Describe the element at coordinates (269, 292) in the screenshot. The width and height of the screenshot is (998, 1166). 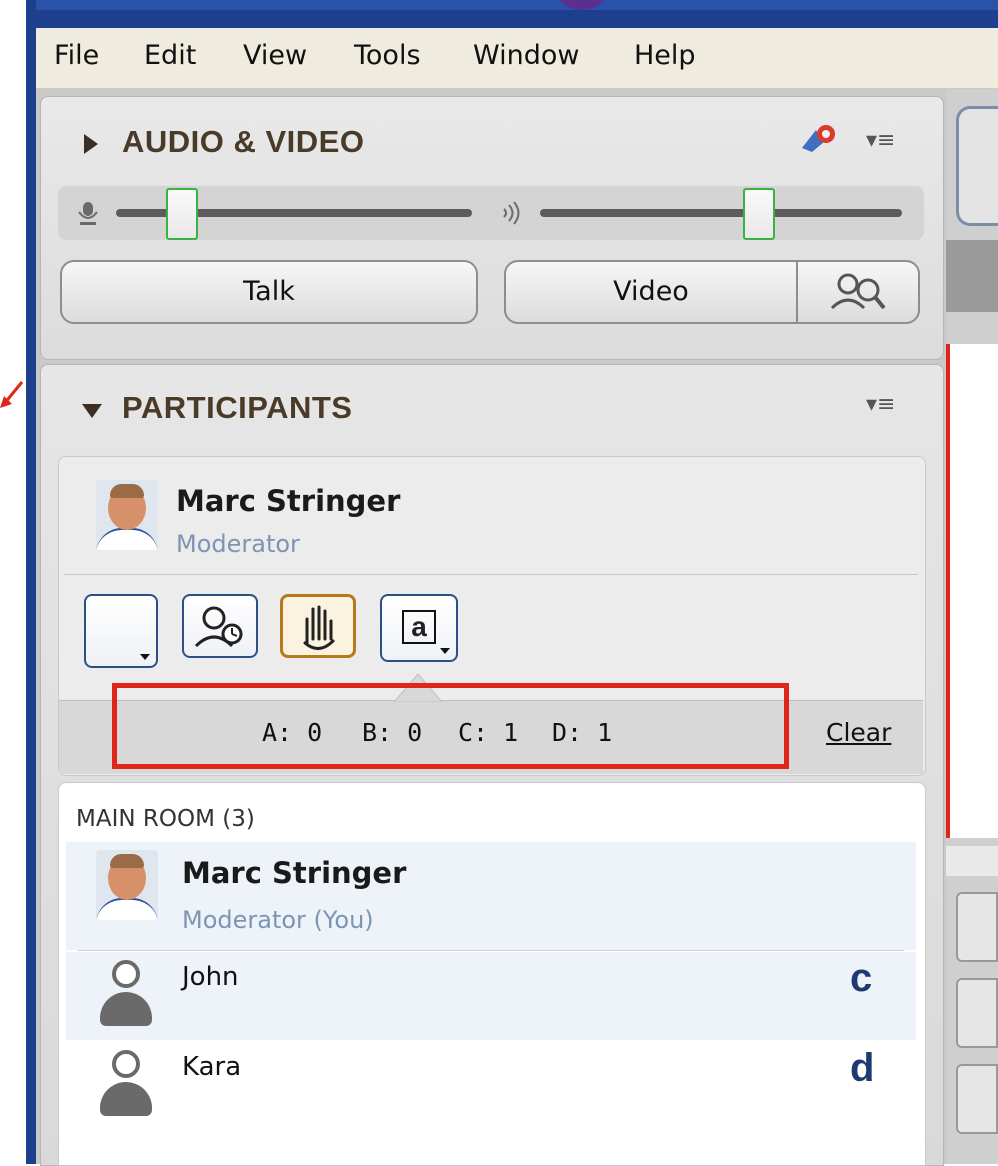
I see `talk-button: Talk` at that location.